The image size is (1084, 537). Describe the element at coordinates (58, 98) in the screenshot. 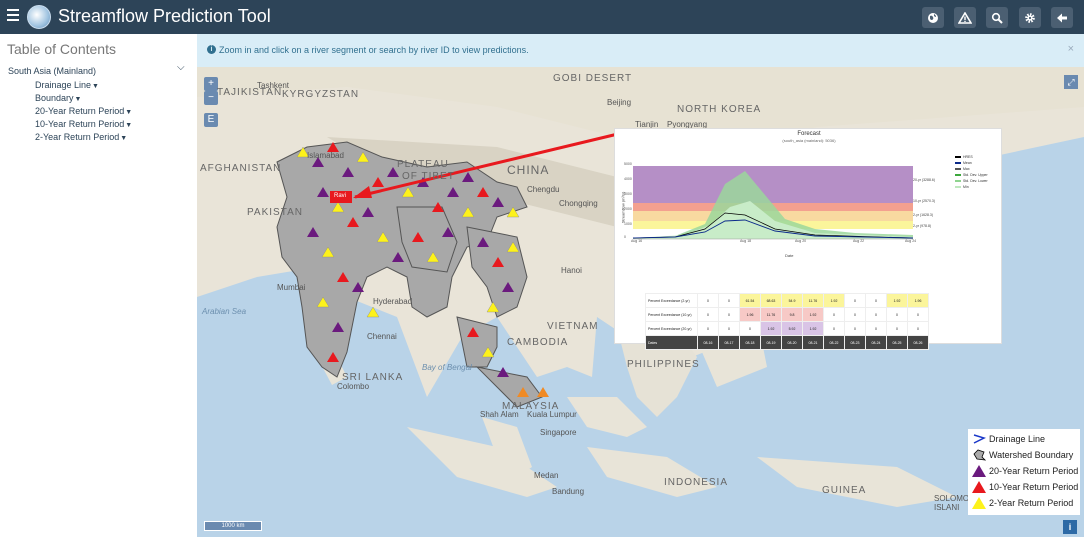

I see `toc-item-boundary: Boundary▼` at that location.